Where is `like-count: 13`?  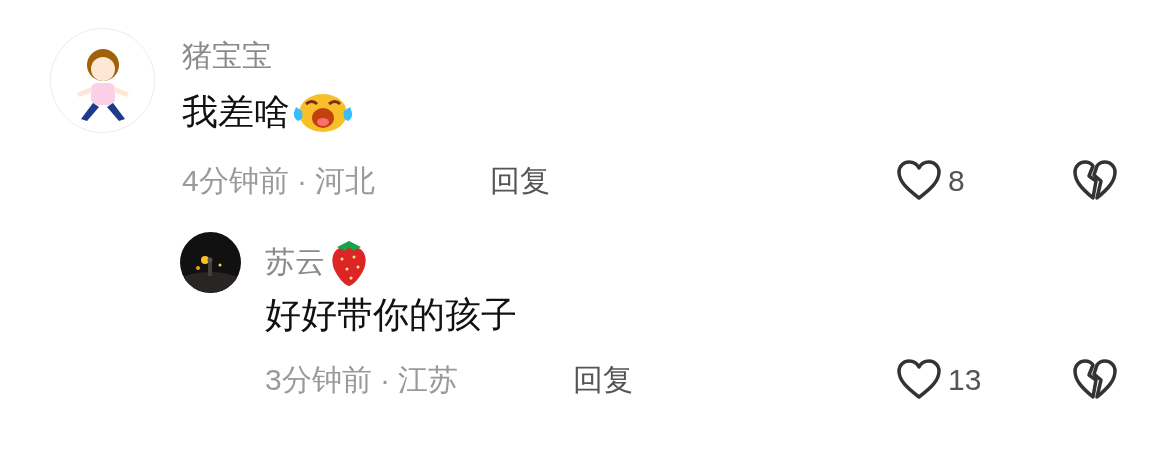
like-count: 13 is located at coordinates (965, 379).